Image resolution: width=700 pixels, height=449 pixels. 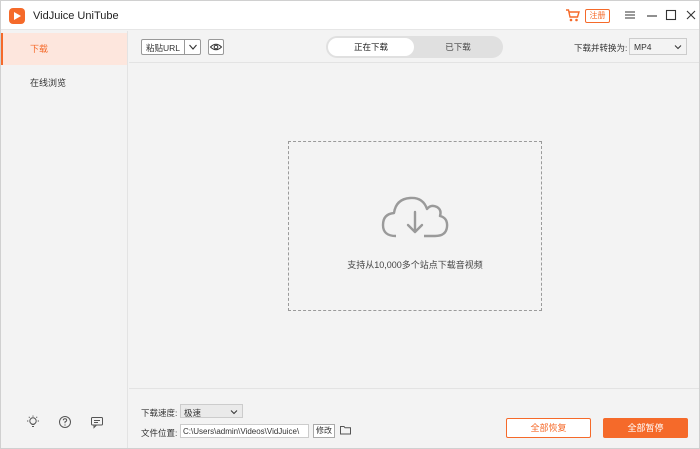 What do you see at coordinates (211, 411) in the screenshot?
I see `speed-select: 极速` at bounding box center [211, 411].